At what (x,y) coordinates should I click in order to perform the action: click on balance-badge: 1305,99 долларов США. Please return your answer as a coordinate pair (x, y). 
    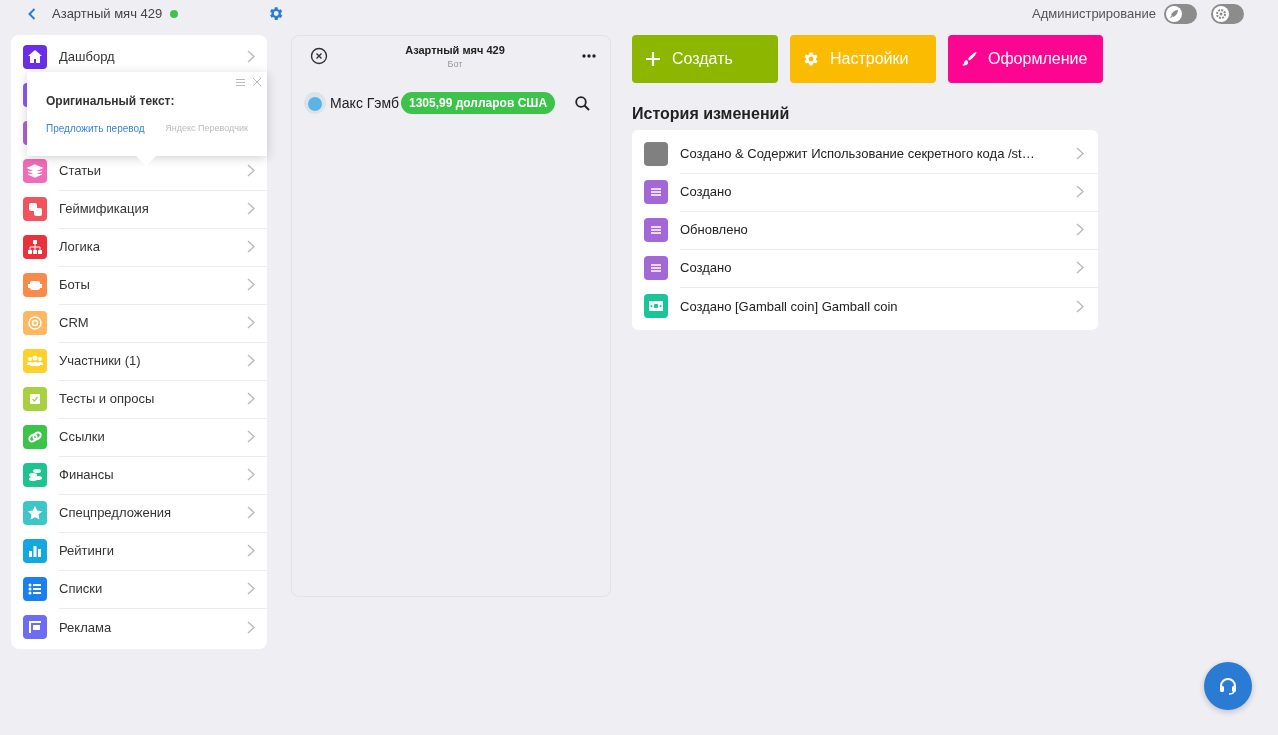
    Looking at the image, I should click on (478, 103).